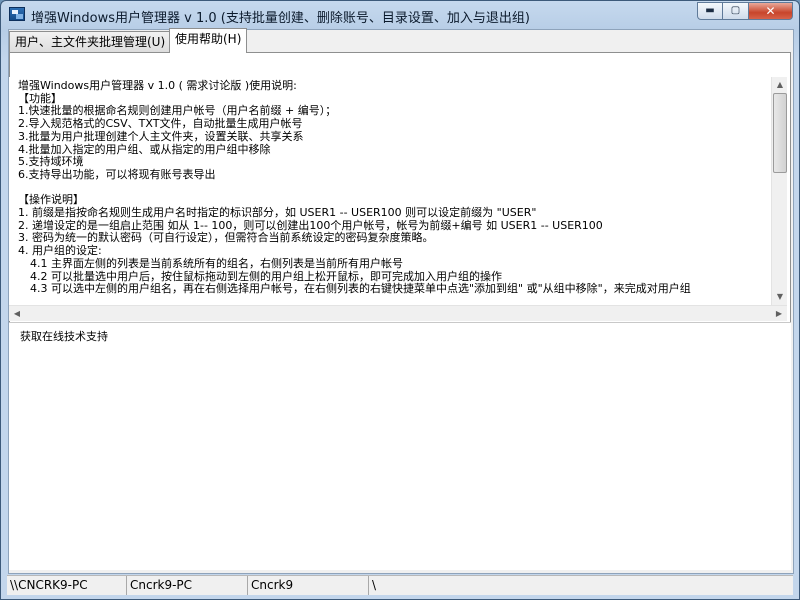  I want to click on maximize-button: ▢, so click(736, 11).